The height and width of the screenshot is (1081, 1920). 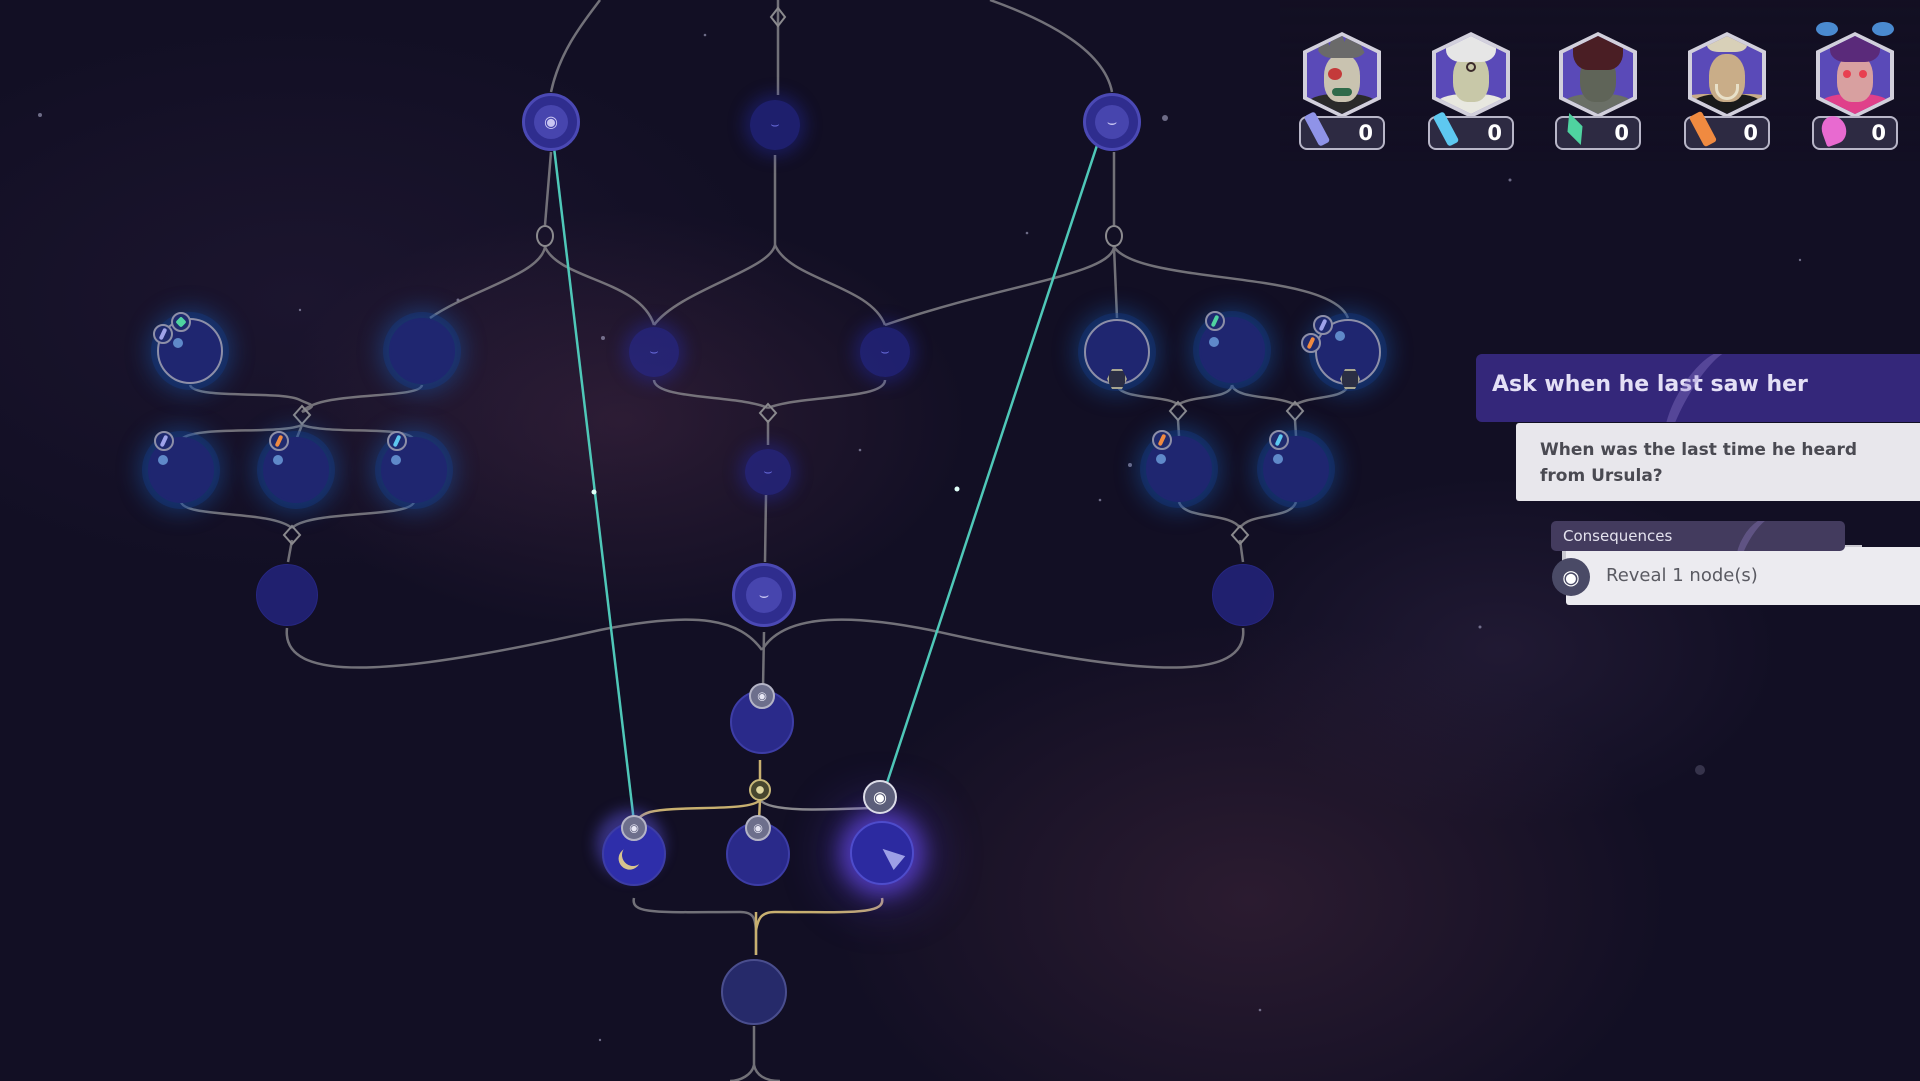 What do you see at coordinates (1618, 536) in the screenshot?
I see `consequences-label: Consequences` at bounding box center [1618, 536].